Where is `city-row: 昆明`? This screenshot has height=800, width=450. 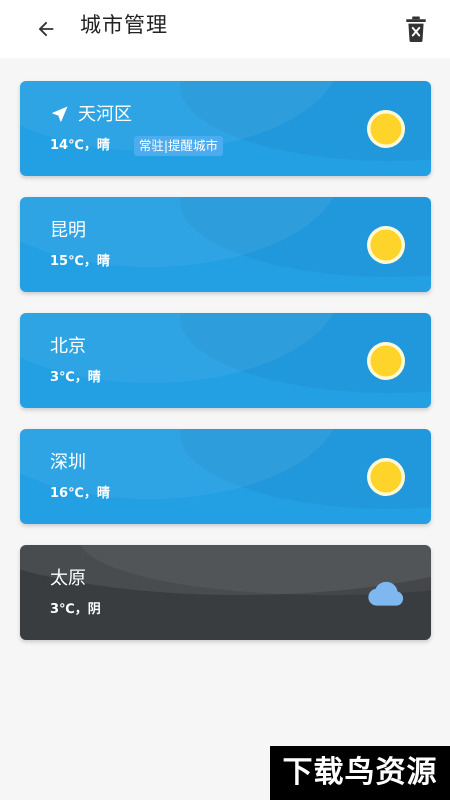
city-row: 昆明 is located at coordinates (68, 231).